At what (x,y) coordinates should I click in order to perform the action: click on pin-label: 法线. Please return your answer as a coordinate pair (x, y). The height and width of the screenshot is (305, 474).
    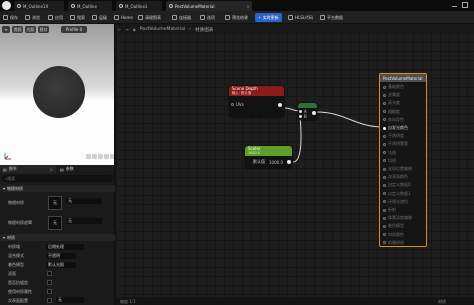
    Looking at the image, I should click on (392, 152).